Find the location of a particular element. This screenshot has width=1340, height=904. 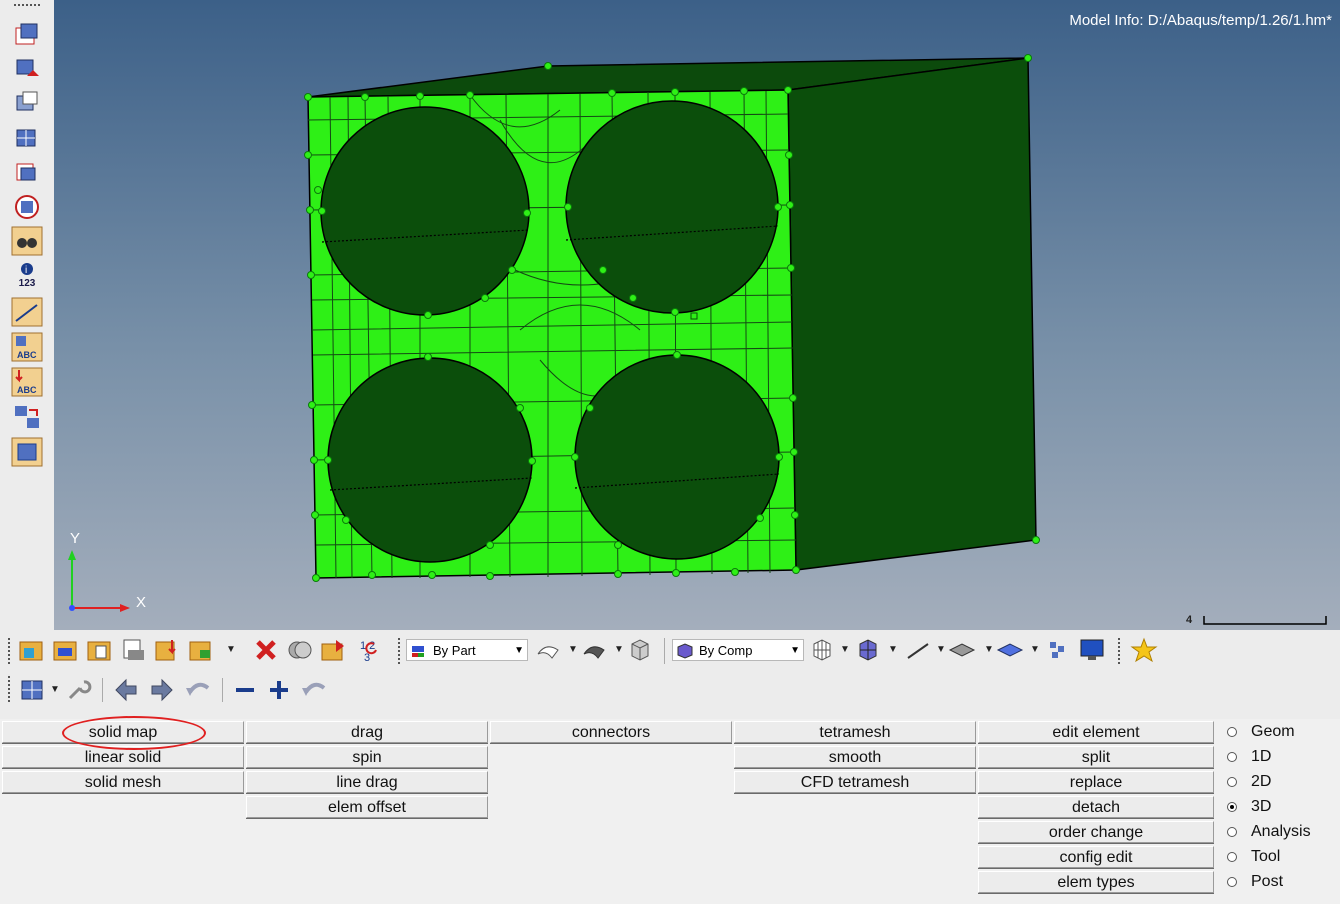

spin-button: spin is located at coordinates (367, 757).